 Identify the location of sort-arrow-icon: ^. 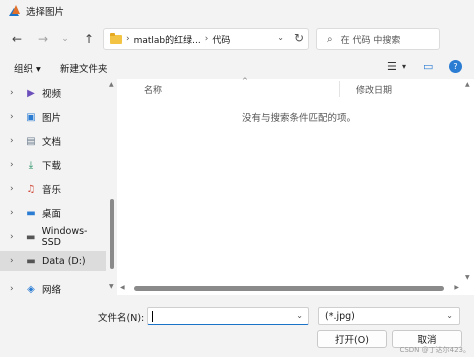
(245, 81).